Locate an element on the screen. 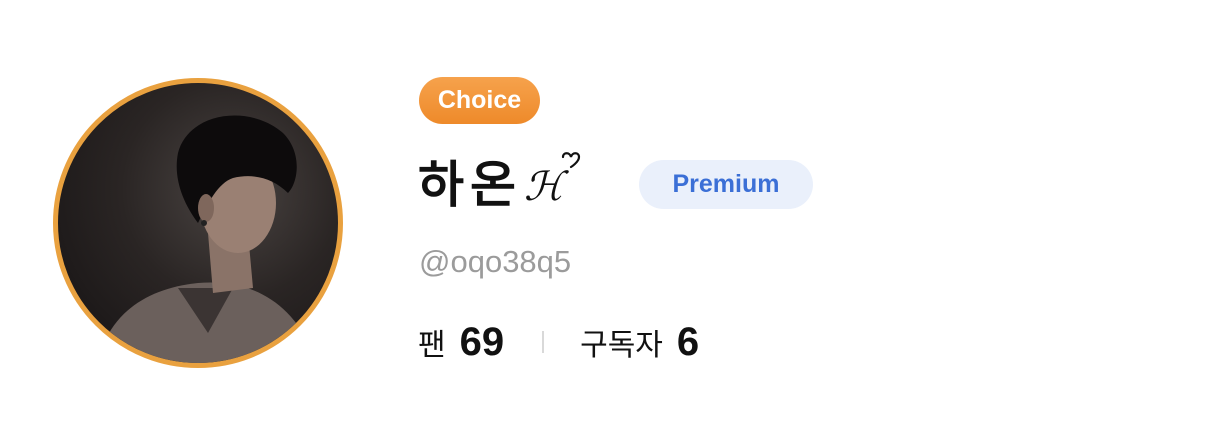 This screenshot has height=436, width=1206. profile-name-text: 하온 is located at coordinates (470, 185).